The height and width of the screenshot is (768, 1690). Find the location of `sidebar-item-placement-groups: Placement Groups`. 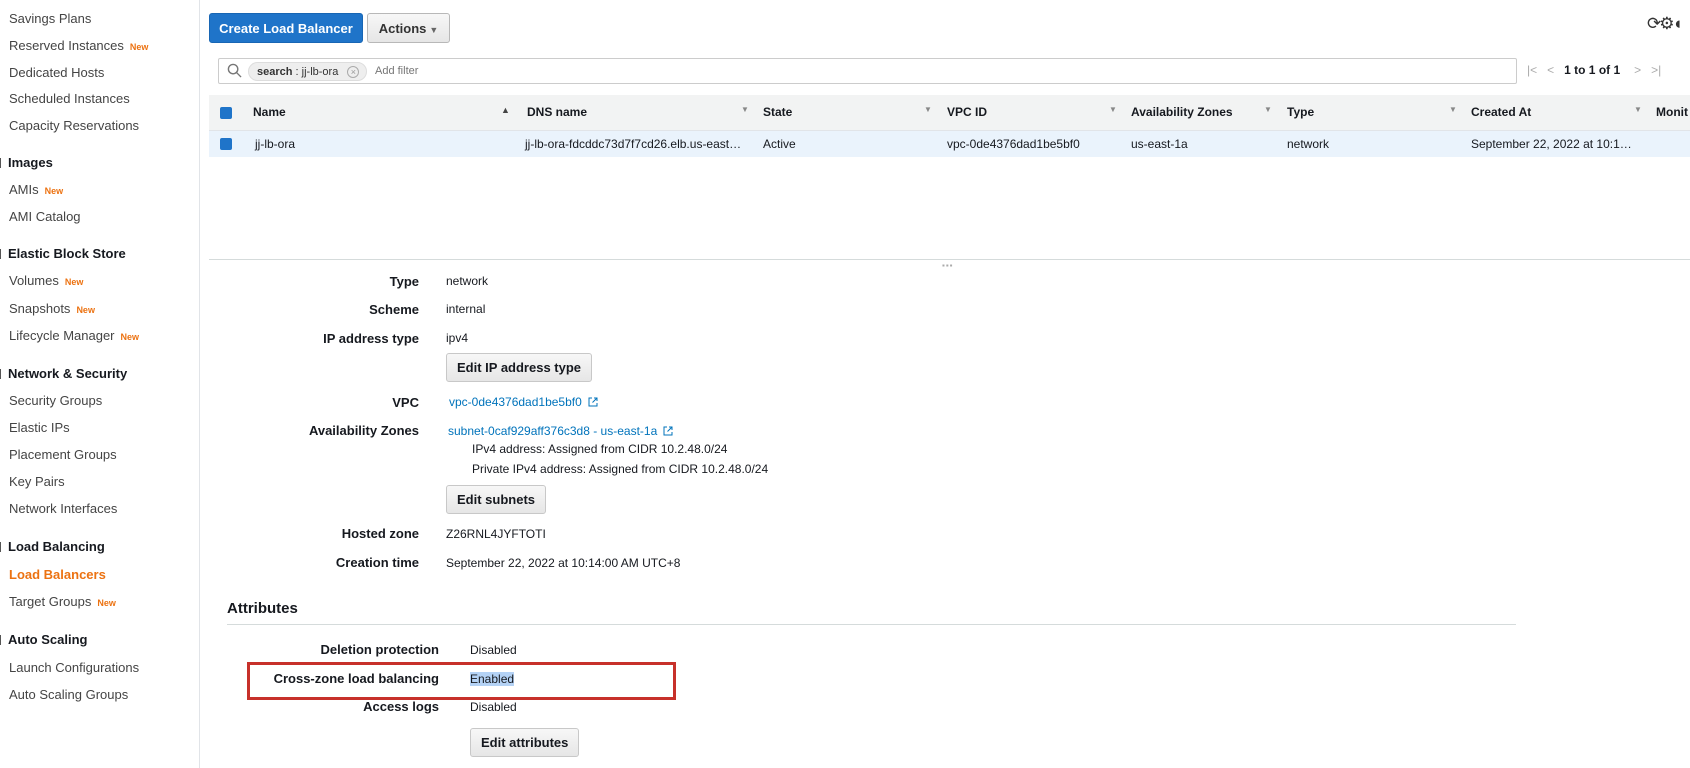

sidebar-item-placement-groups: Placement Groups is located at coordinates (63, 454).